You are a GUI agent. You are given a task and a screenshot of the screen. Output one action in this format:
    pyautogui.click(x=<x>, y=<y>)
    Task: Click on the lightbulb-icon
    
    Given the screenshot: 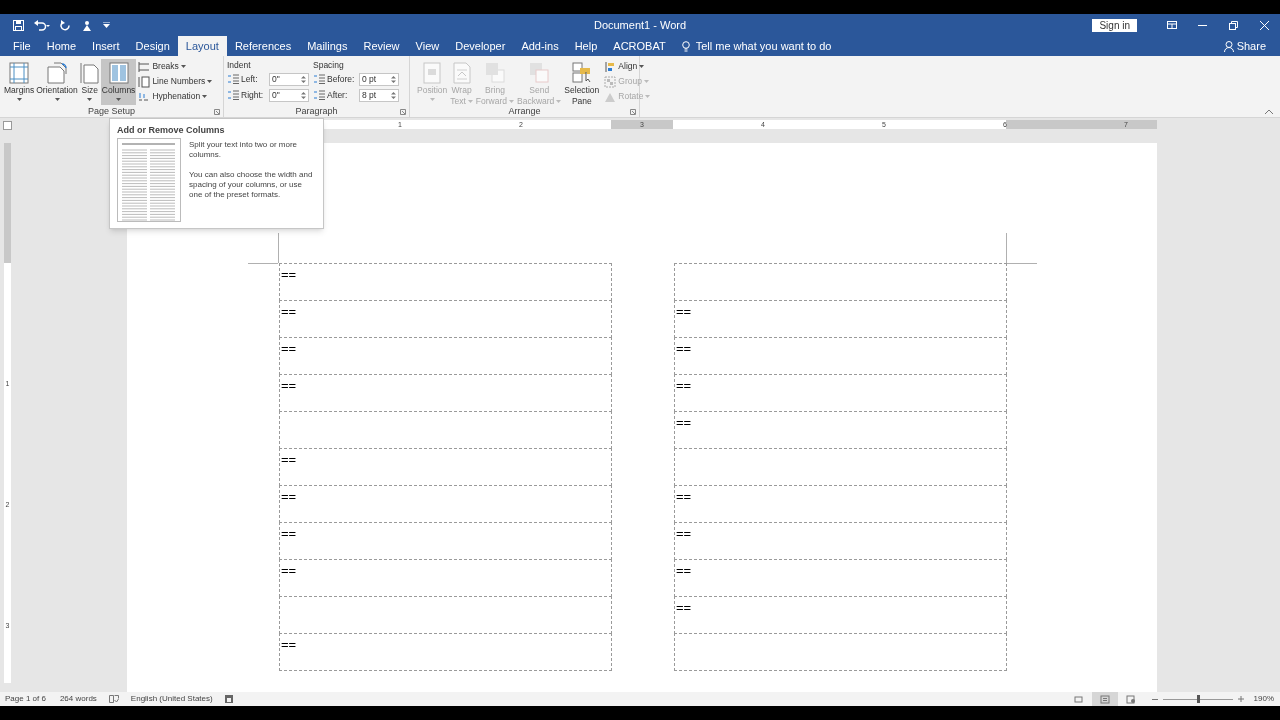 What is the action you would take?
    pyautogui.click(x=685, y=46)
    